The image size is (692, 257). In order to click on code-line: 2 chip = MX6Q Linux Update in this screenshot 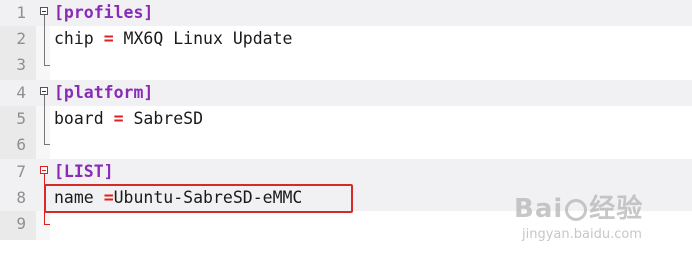, I will do `click(346, 39)`.